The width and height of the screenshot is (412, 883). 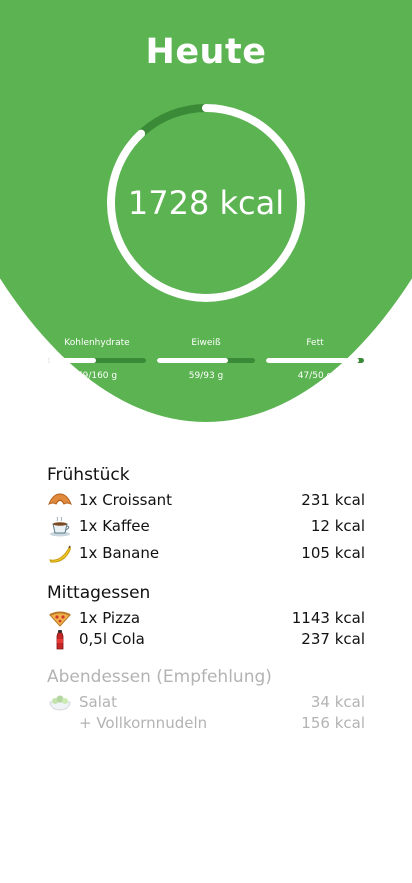 I want to click on pizza-icon, so click(x=60, y=619).